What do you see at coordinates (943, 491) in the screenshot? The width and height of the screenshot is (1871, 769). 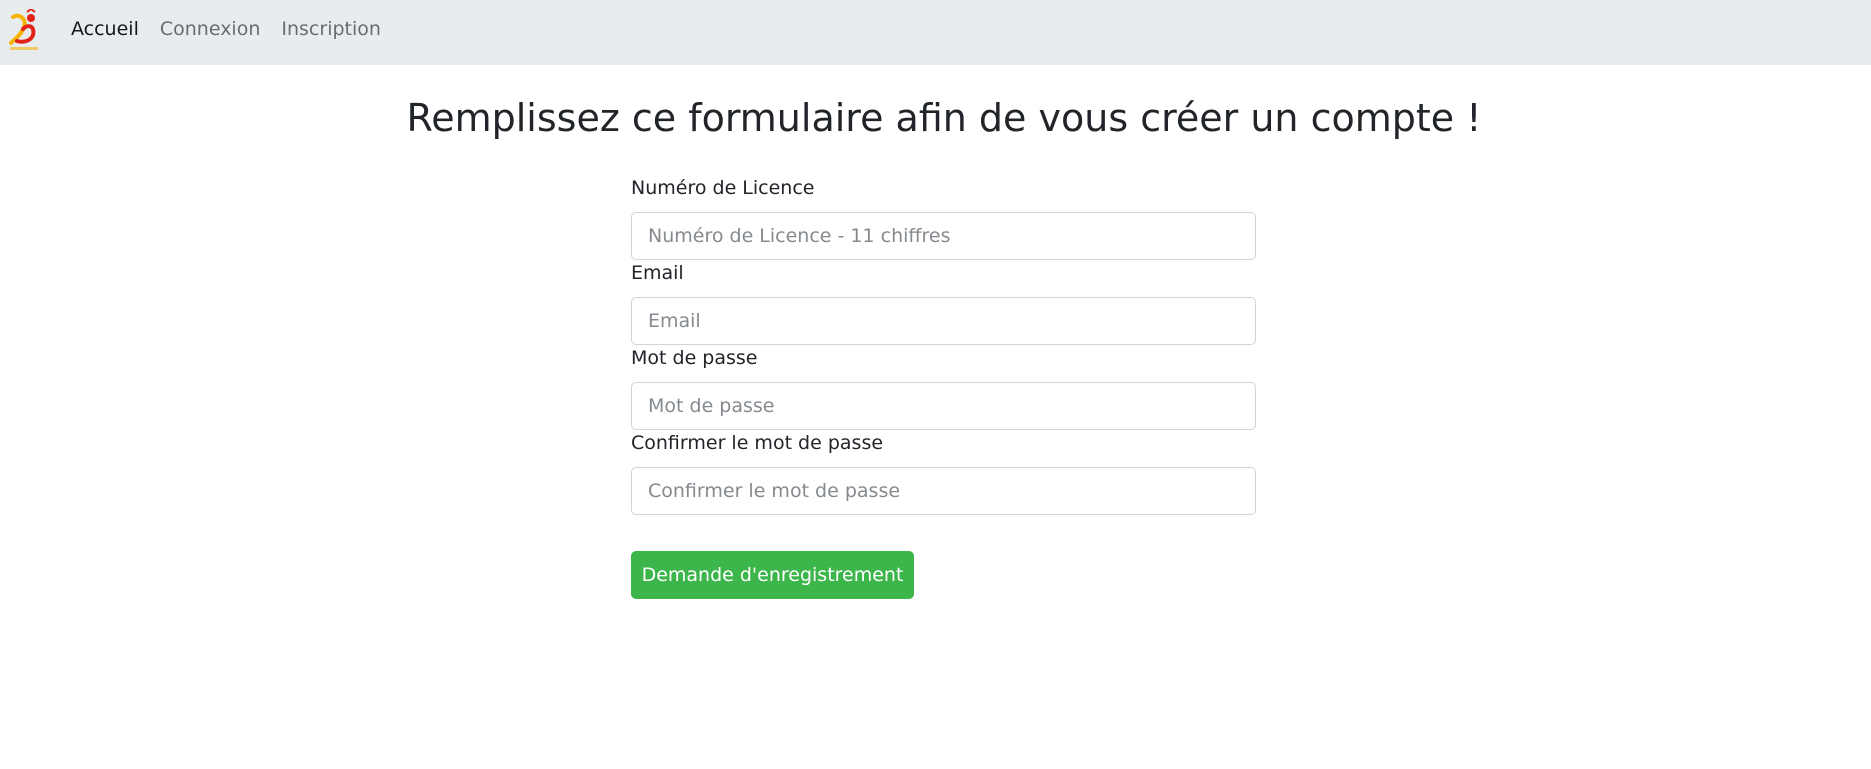 I see `confirm-password-input` at bounding box center [943, 491].